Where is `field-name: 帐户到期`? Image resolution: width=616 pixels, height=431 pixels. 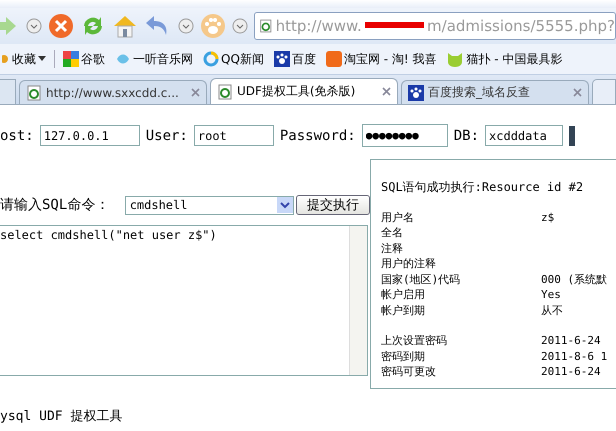
field-name: 帐户到期 is located at coordinates (403, 310).